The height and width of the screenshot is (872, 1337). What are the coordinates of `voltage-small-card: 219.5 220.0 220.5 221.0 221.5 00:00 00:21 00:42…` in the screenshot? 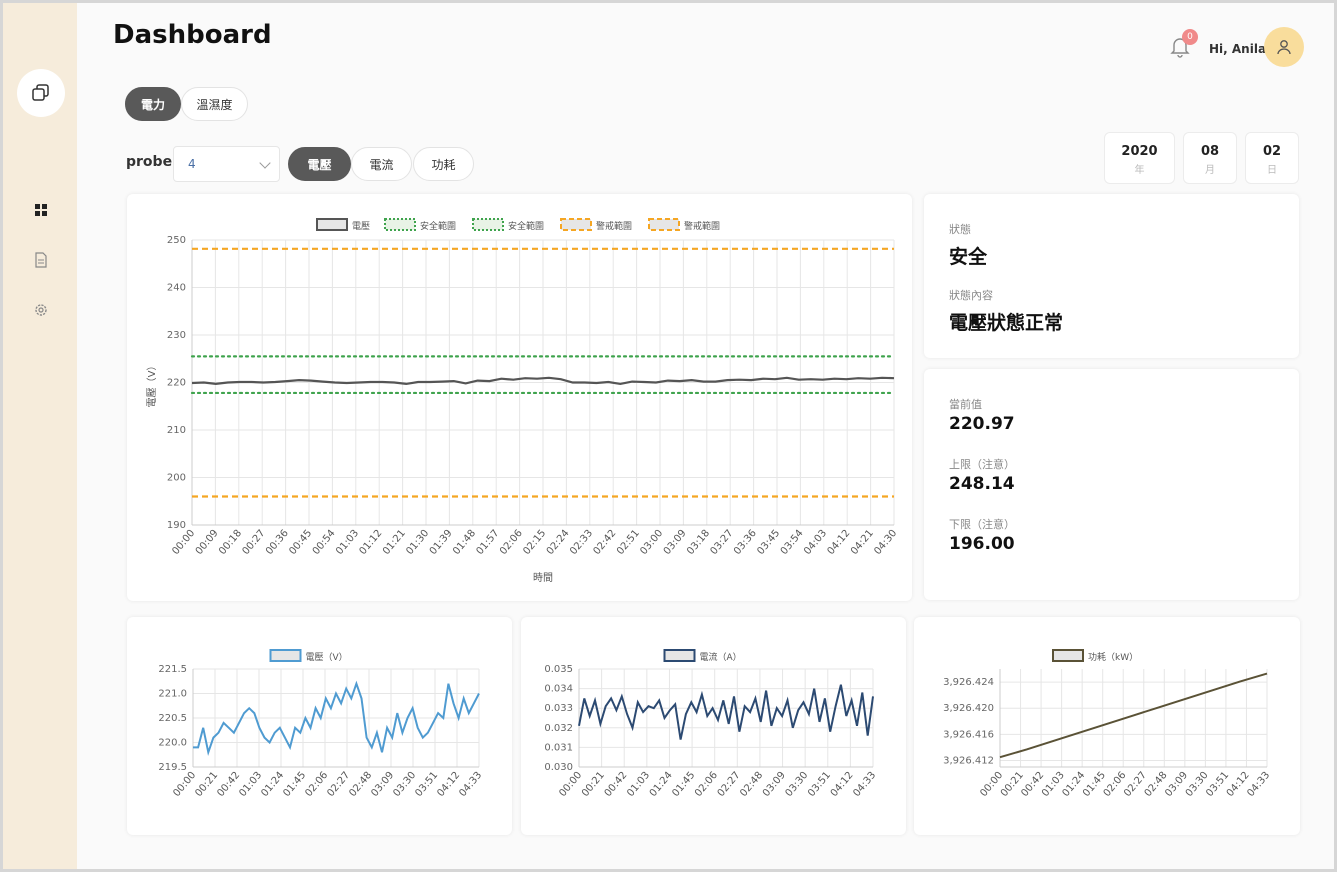 It's located at (319, 726).